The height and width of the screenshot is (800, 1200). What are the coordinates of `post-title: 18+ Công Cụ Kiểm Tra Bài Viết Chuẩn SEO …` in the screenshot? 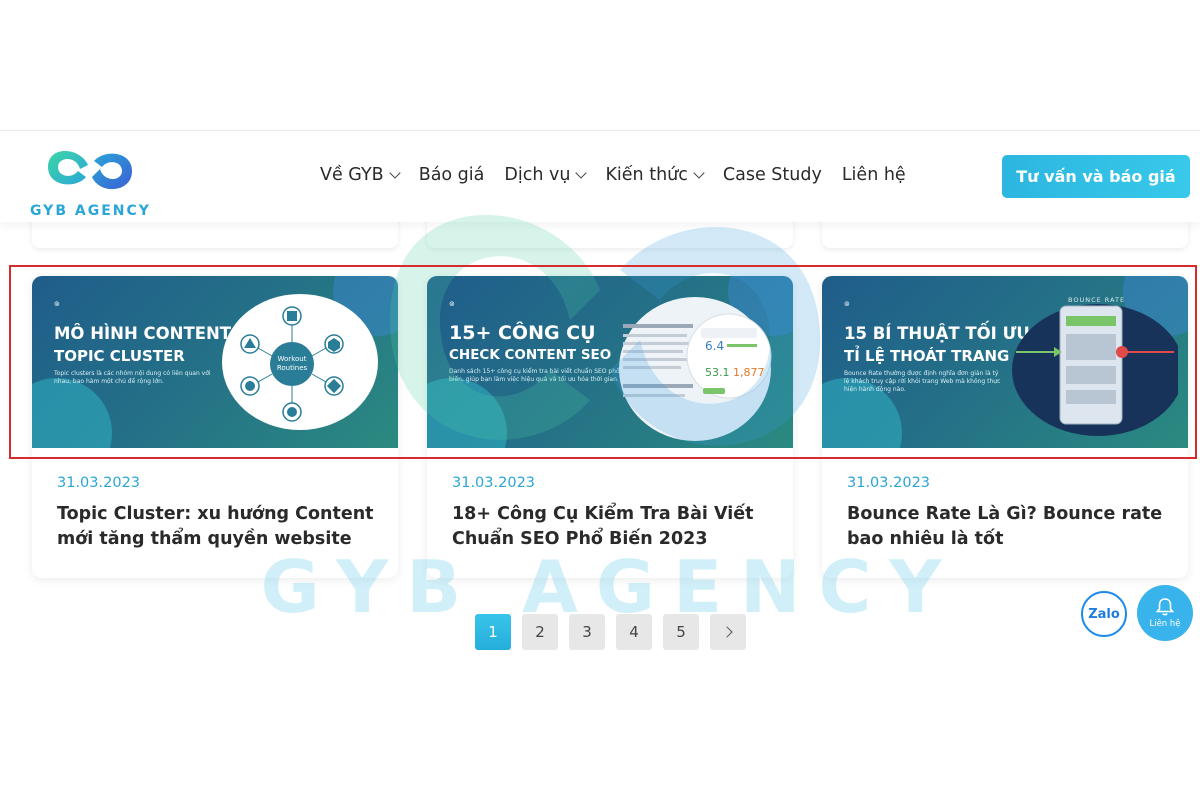 It's located at (612, 527).